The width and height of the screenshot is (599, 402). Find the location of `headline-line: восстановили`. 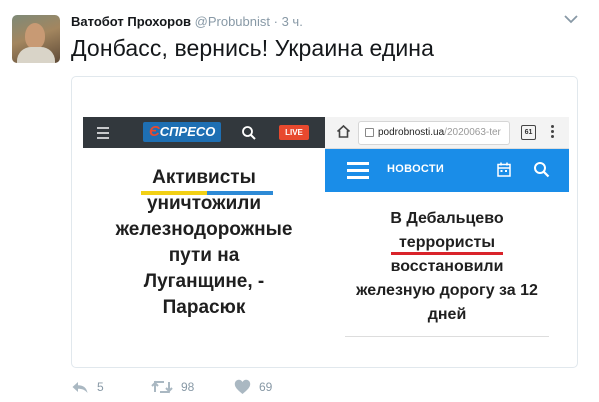

headline-line: восстановили is located at coordinates (447, 266).